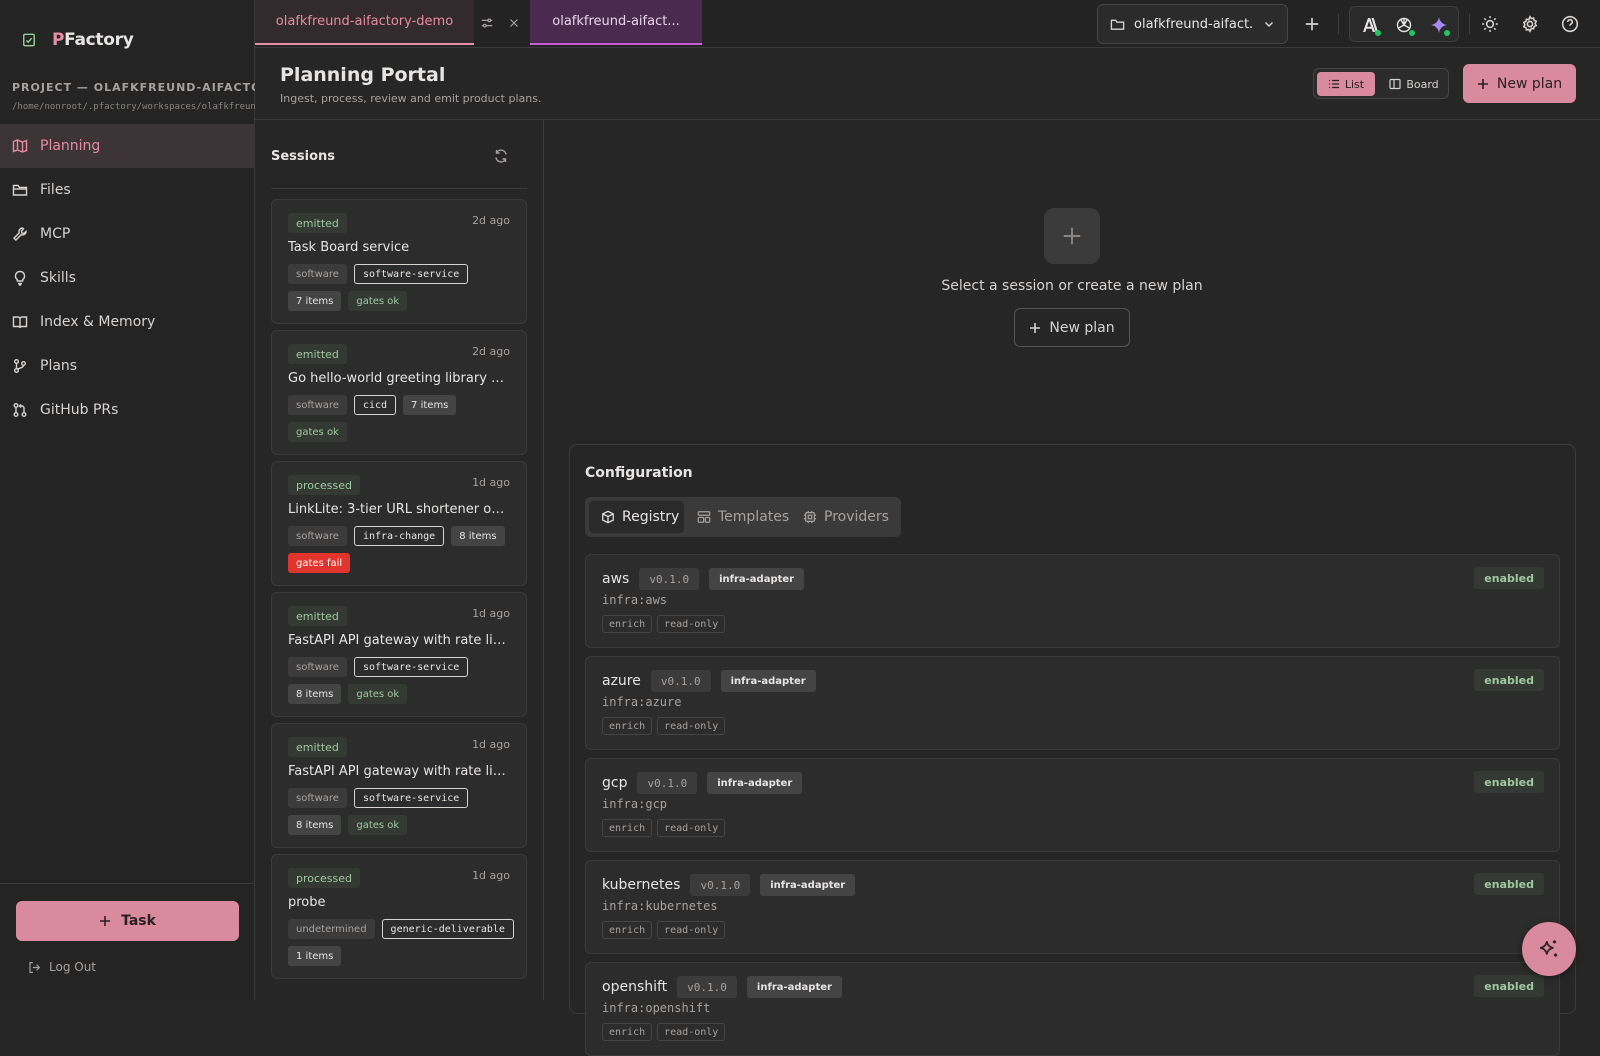  I want to click on provider-header: gcp v0.1.0 infra-adapter, so click(702, 783).